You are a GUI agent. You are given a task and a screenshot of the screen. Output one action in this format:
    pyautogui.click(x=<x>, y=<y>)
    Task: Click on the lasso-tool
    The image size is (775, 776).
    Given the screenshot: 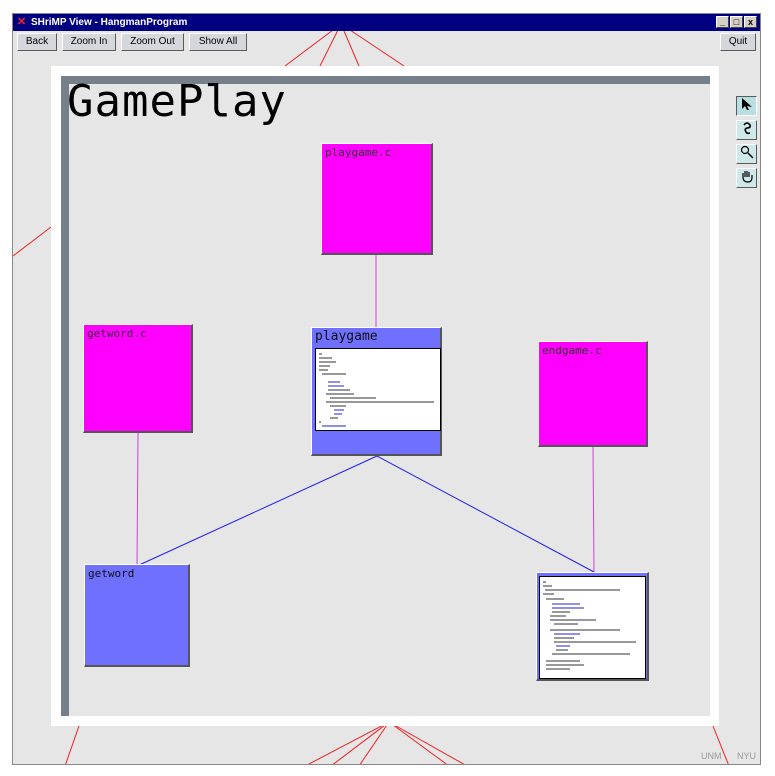 What is the action you would take?
    pyautogui.click(x=746, y=130)
    